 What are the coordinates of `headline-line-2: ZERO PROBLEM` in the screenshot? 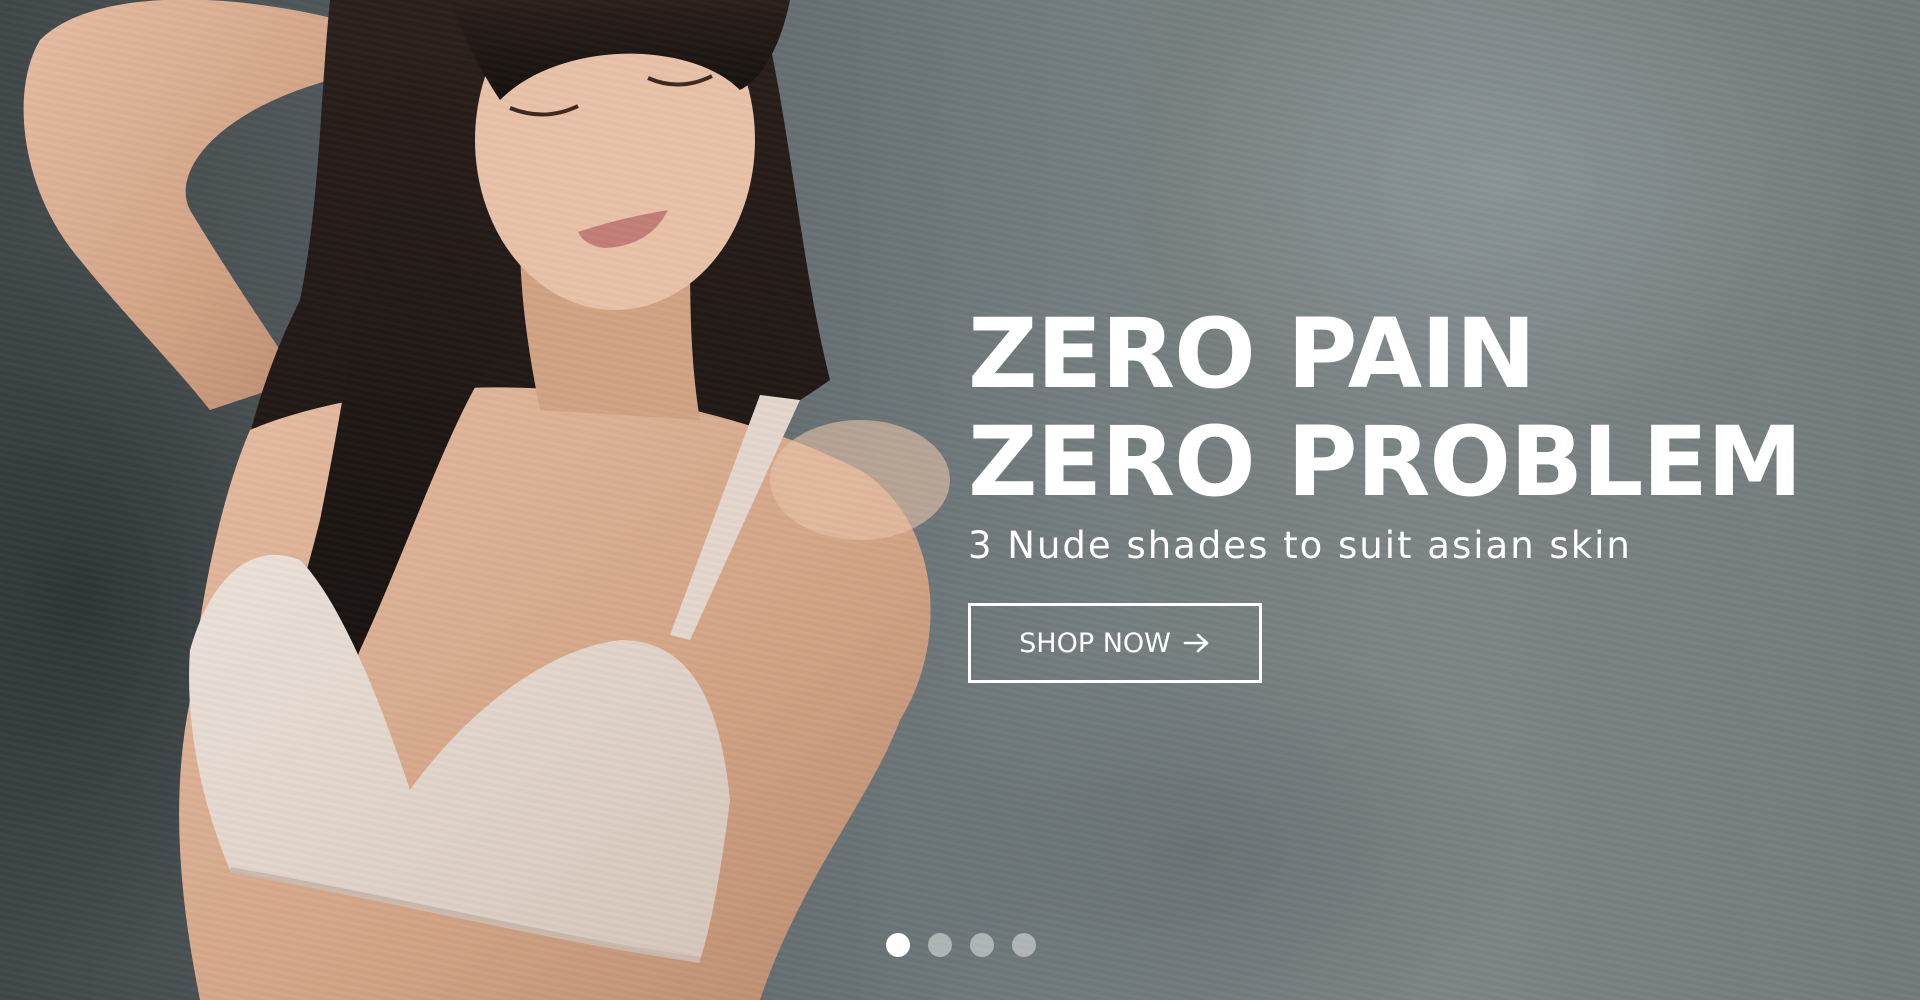 It's located at (1385, 462).